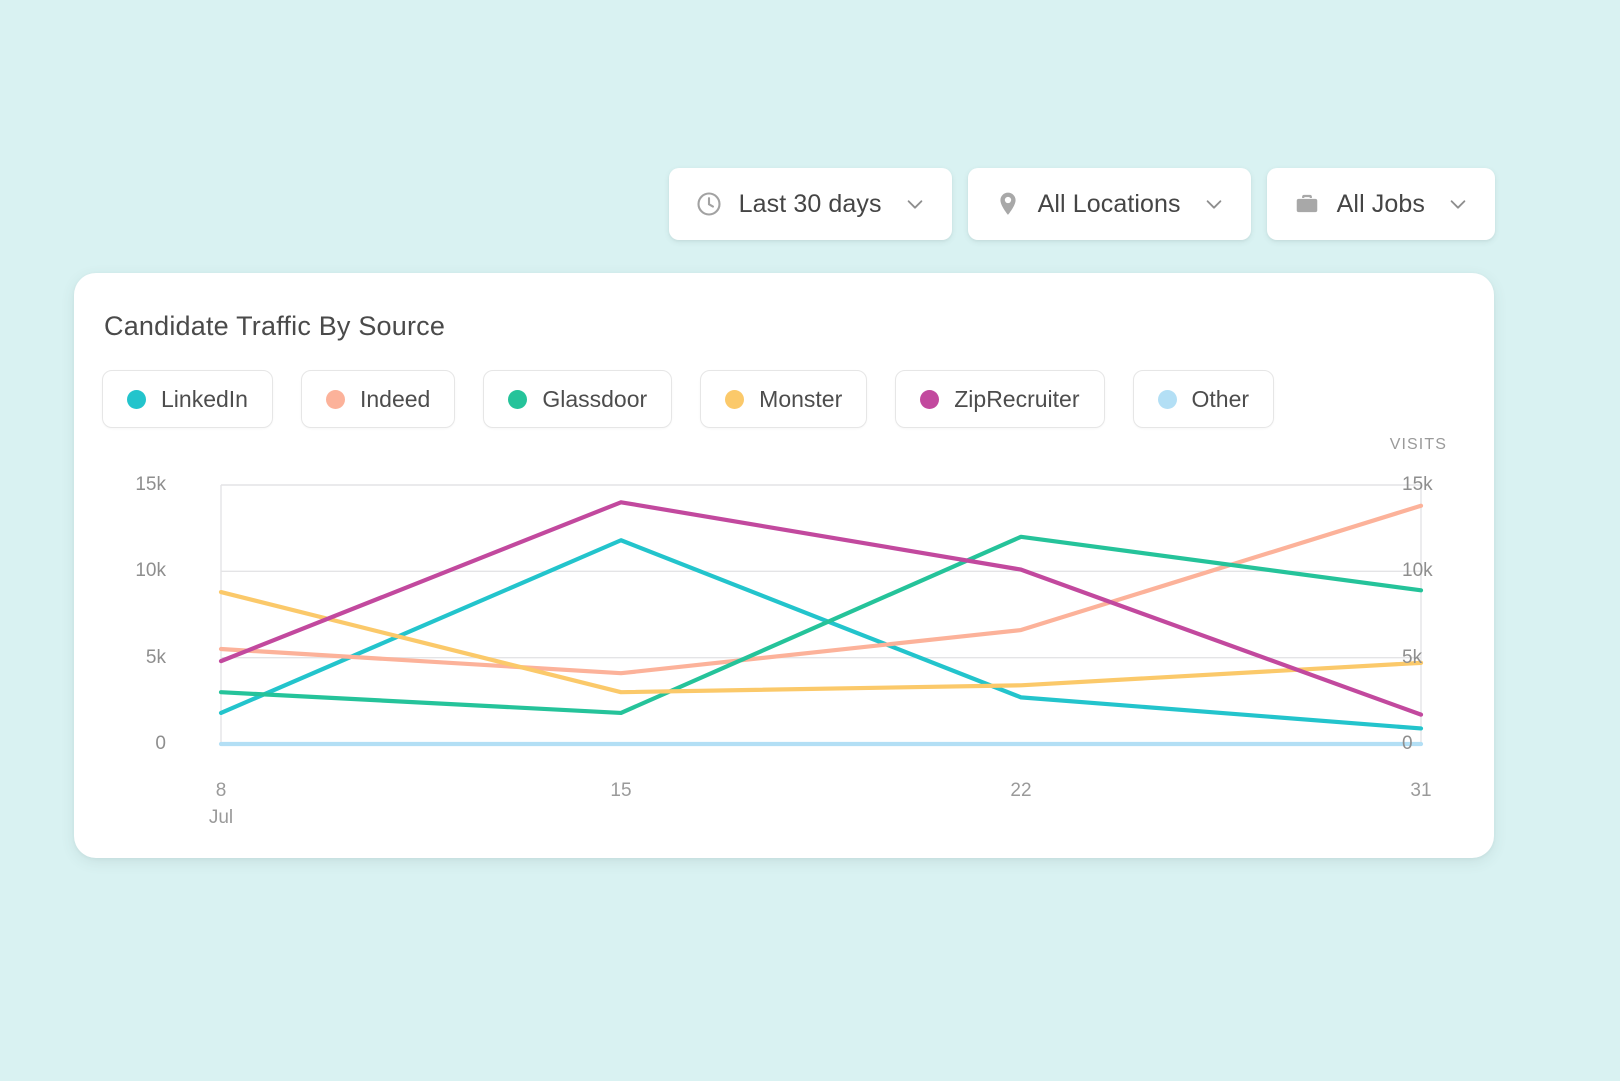 The height and width of the screenshot is (1081, 1620). Describe the element at coordinates (160, 743) in the screenshot. I see `y-axis-tick-left: 0` at that location.